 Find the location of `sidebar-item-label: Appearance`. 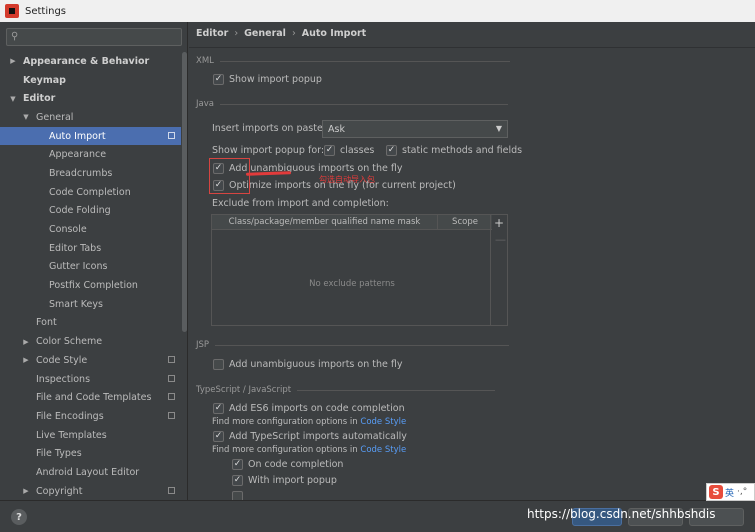

sidebar-item-label: Appearance is located at coordinates (78, 155).